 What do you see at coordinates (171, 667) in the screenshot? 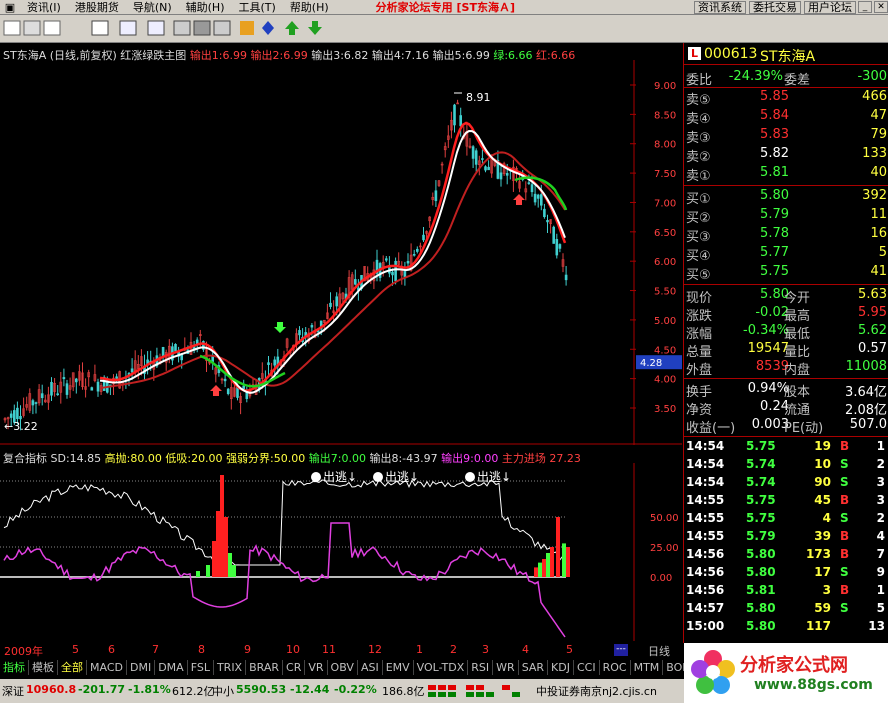
I see `tab-5: DMA` at bounding box center [171, 667].